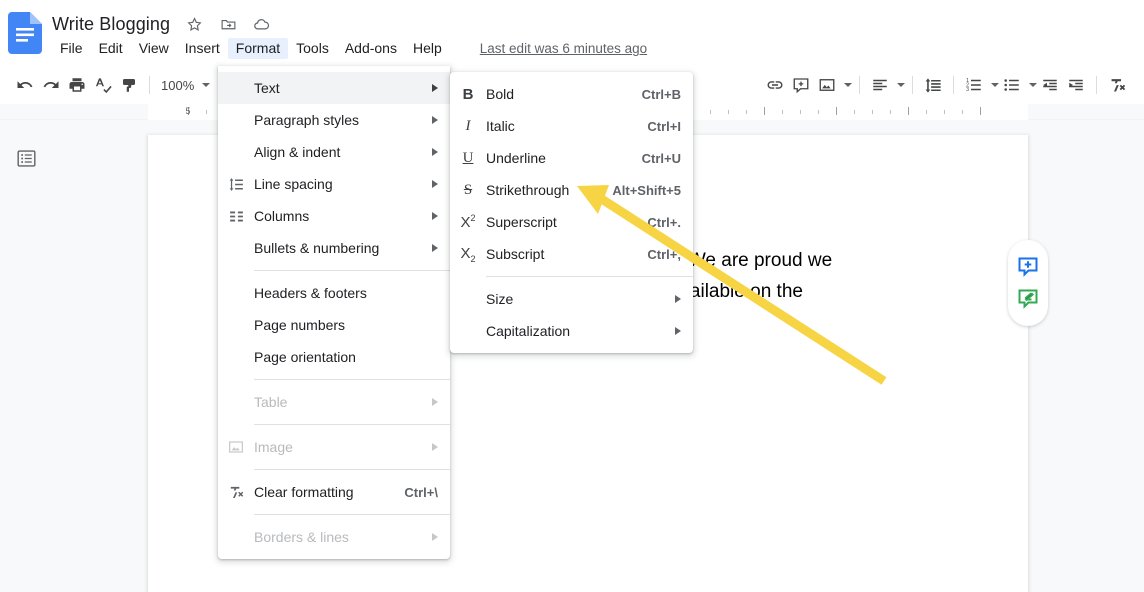 The width and height of the screenshot is (1144, 592). Describe the element at coordinates (571, 158) in the screenshot. I see `text-submenu-item-underline: U Underline Ctrl+U` at that location.